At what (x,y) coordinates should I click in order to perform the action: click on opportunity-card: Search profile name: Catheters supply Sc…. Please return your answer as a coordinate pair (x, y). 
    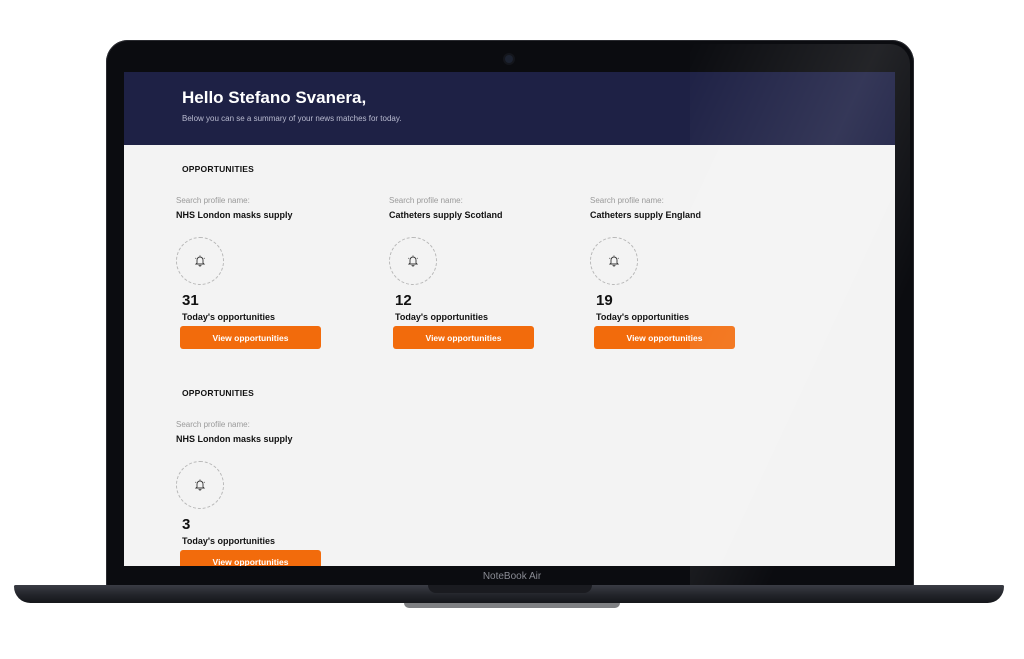
    Looking at the image, I should click on (484, 272).